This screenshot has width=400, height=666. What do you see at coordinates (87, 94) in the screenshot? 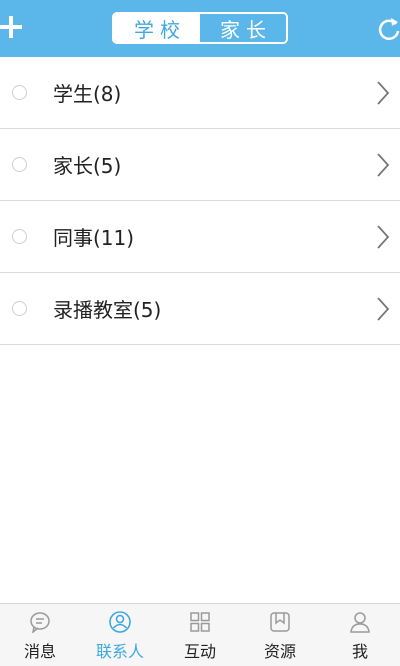
I see `list-item-label: 学生(8)` at bounding box center [87, 94].